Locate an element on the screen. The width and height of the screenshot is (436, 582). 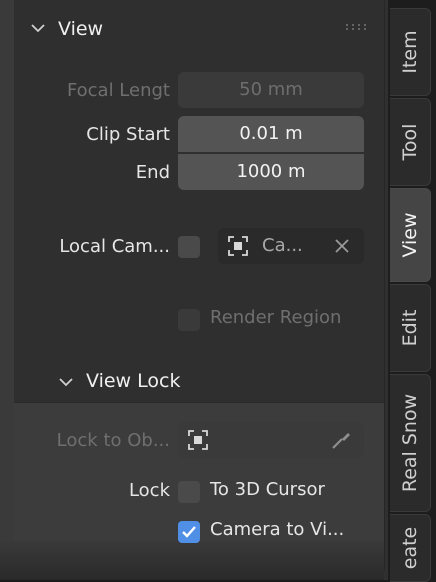
tab-tool-label: Tool is located at coordinates (410, 142).